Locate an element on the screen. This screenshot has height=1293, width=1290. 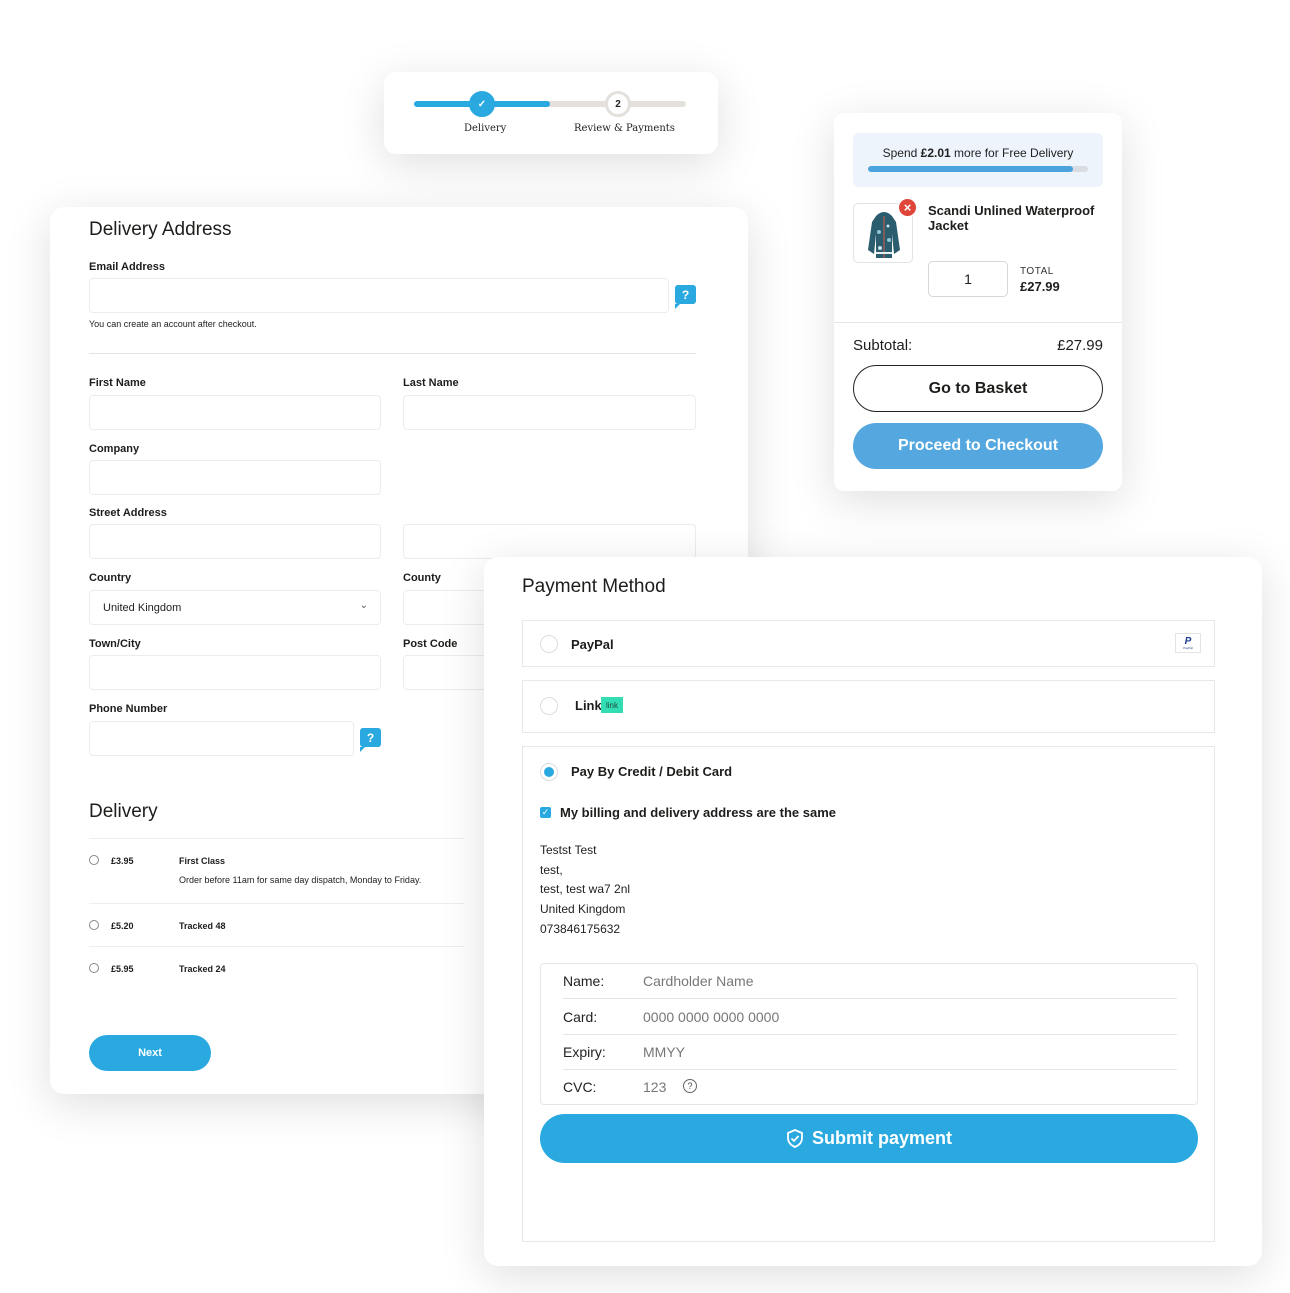
cardholder-name-label: Name: is located at coordinates (584, 981).